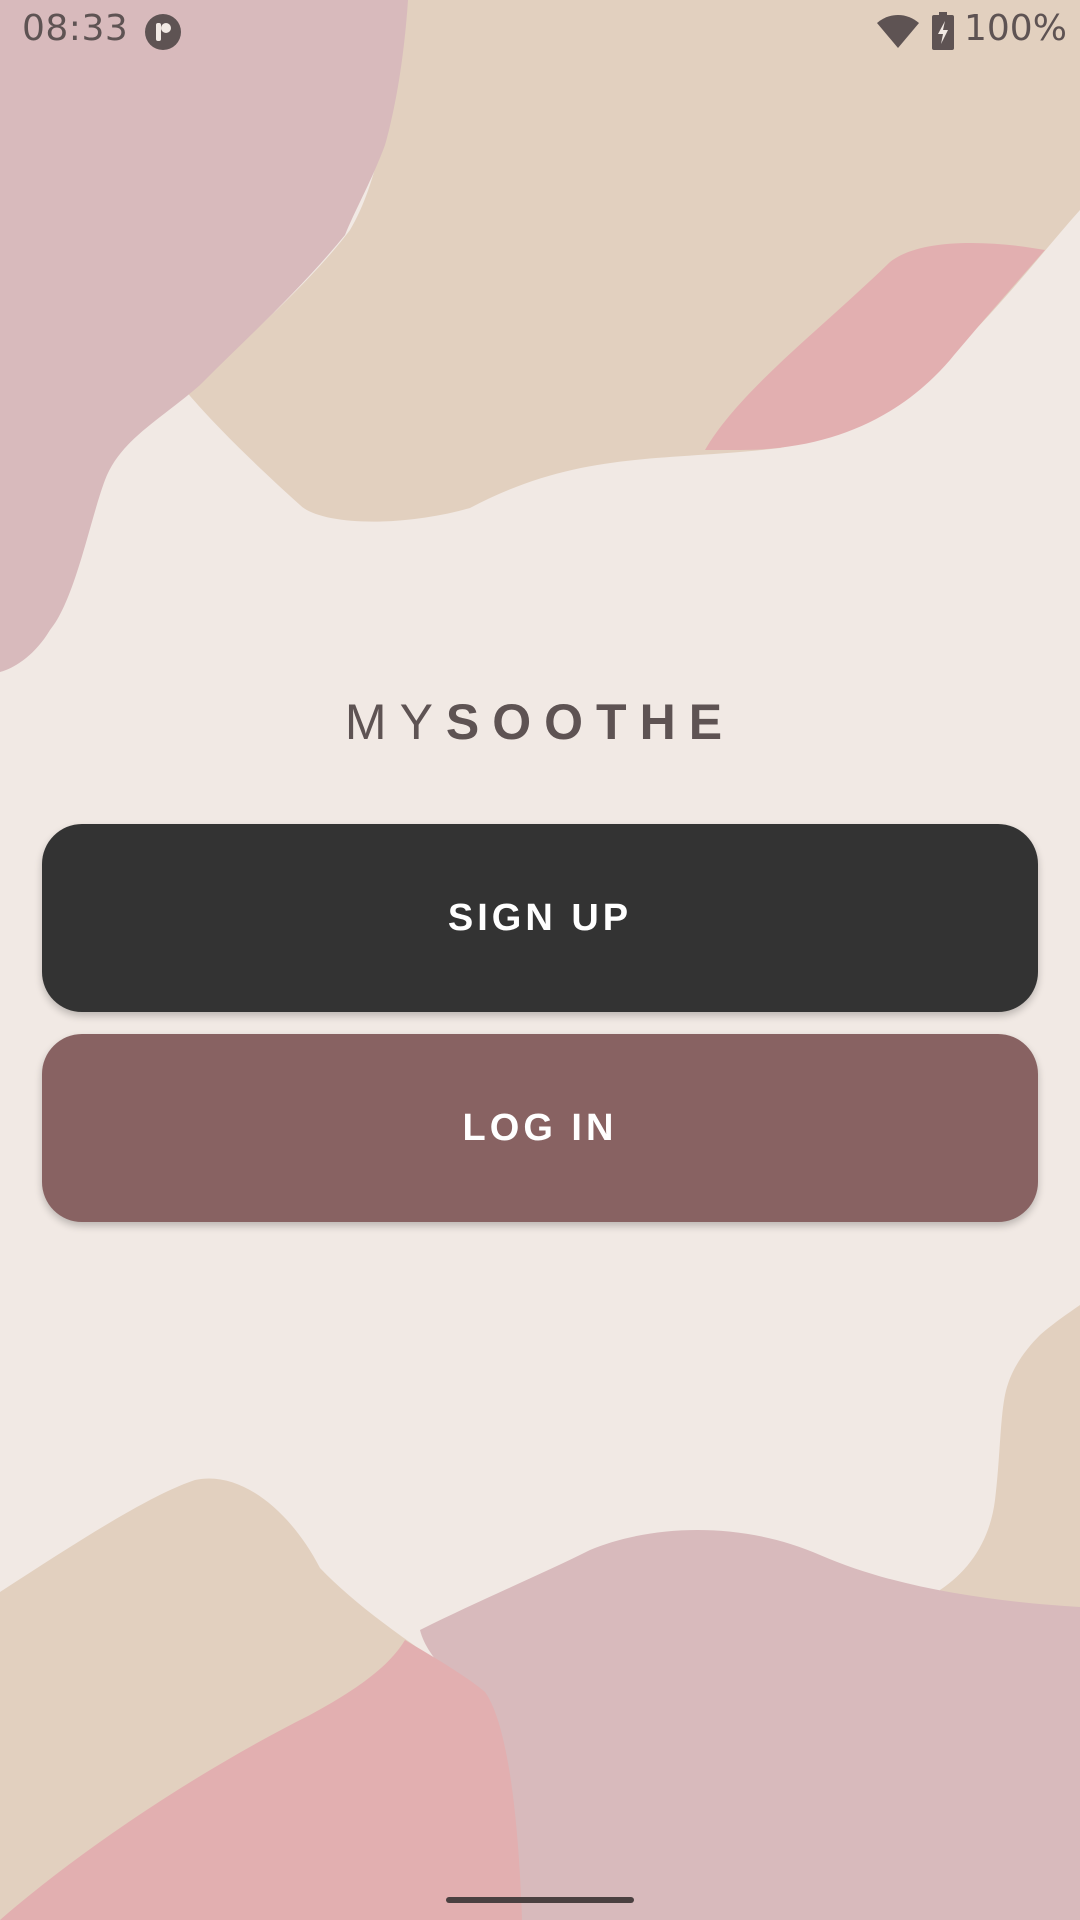 This screenshot has width=1080, height=1920. I want to click on log-in-button: LOG IN, so click(540, 1128).